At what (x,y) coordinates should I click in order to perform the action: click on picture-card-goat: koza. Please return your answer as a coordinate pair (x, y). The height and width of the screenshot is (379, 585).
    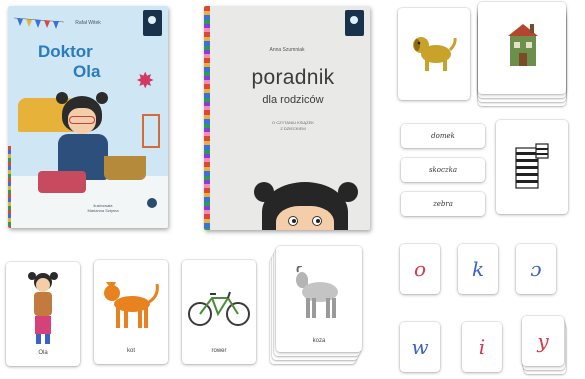
    Looking at the image, I should click on (319, 299).